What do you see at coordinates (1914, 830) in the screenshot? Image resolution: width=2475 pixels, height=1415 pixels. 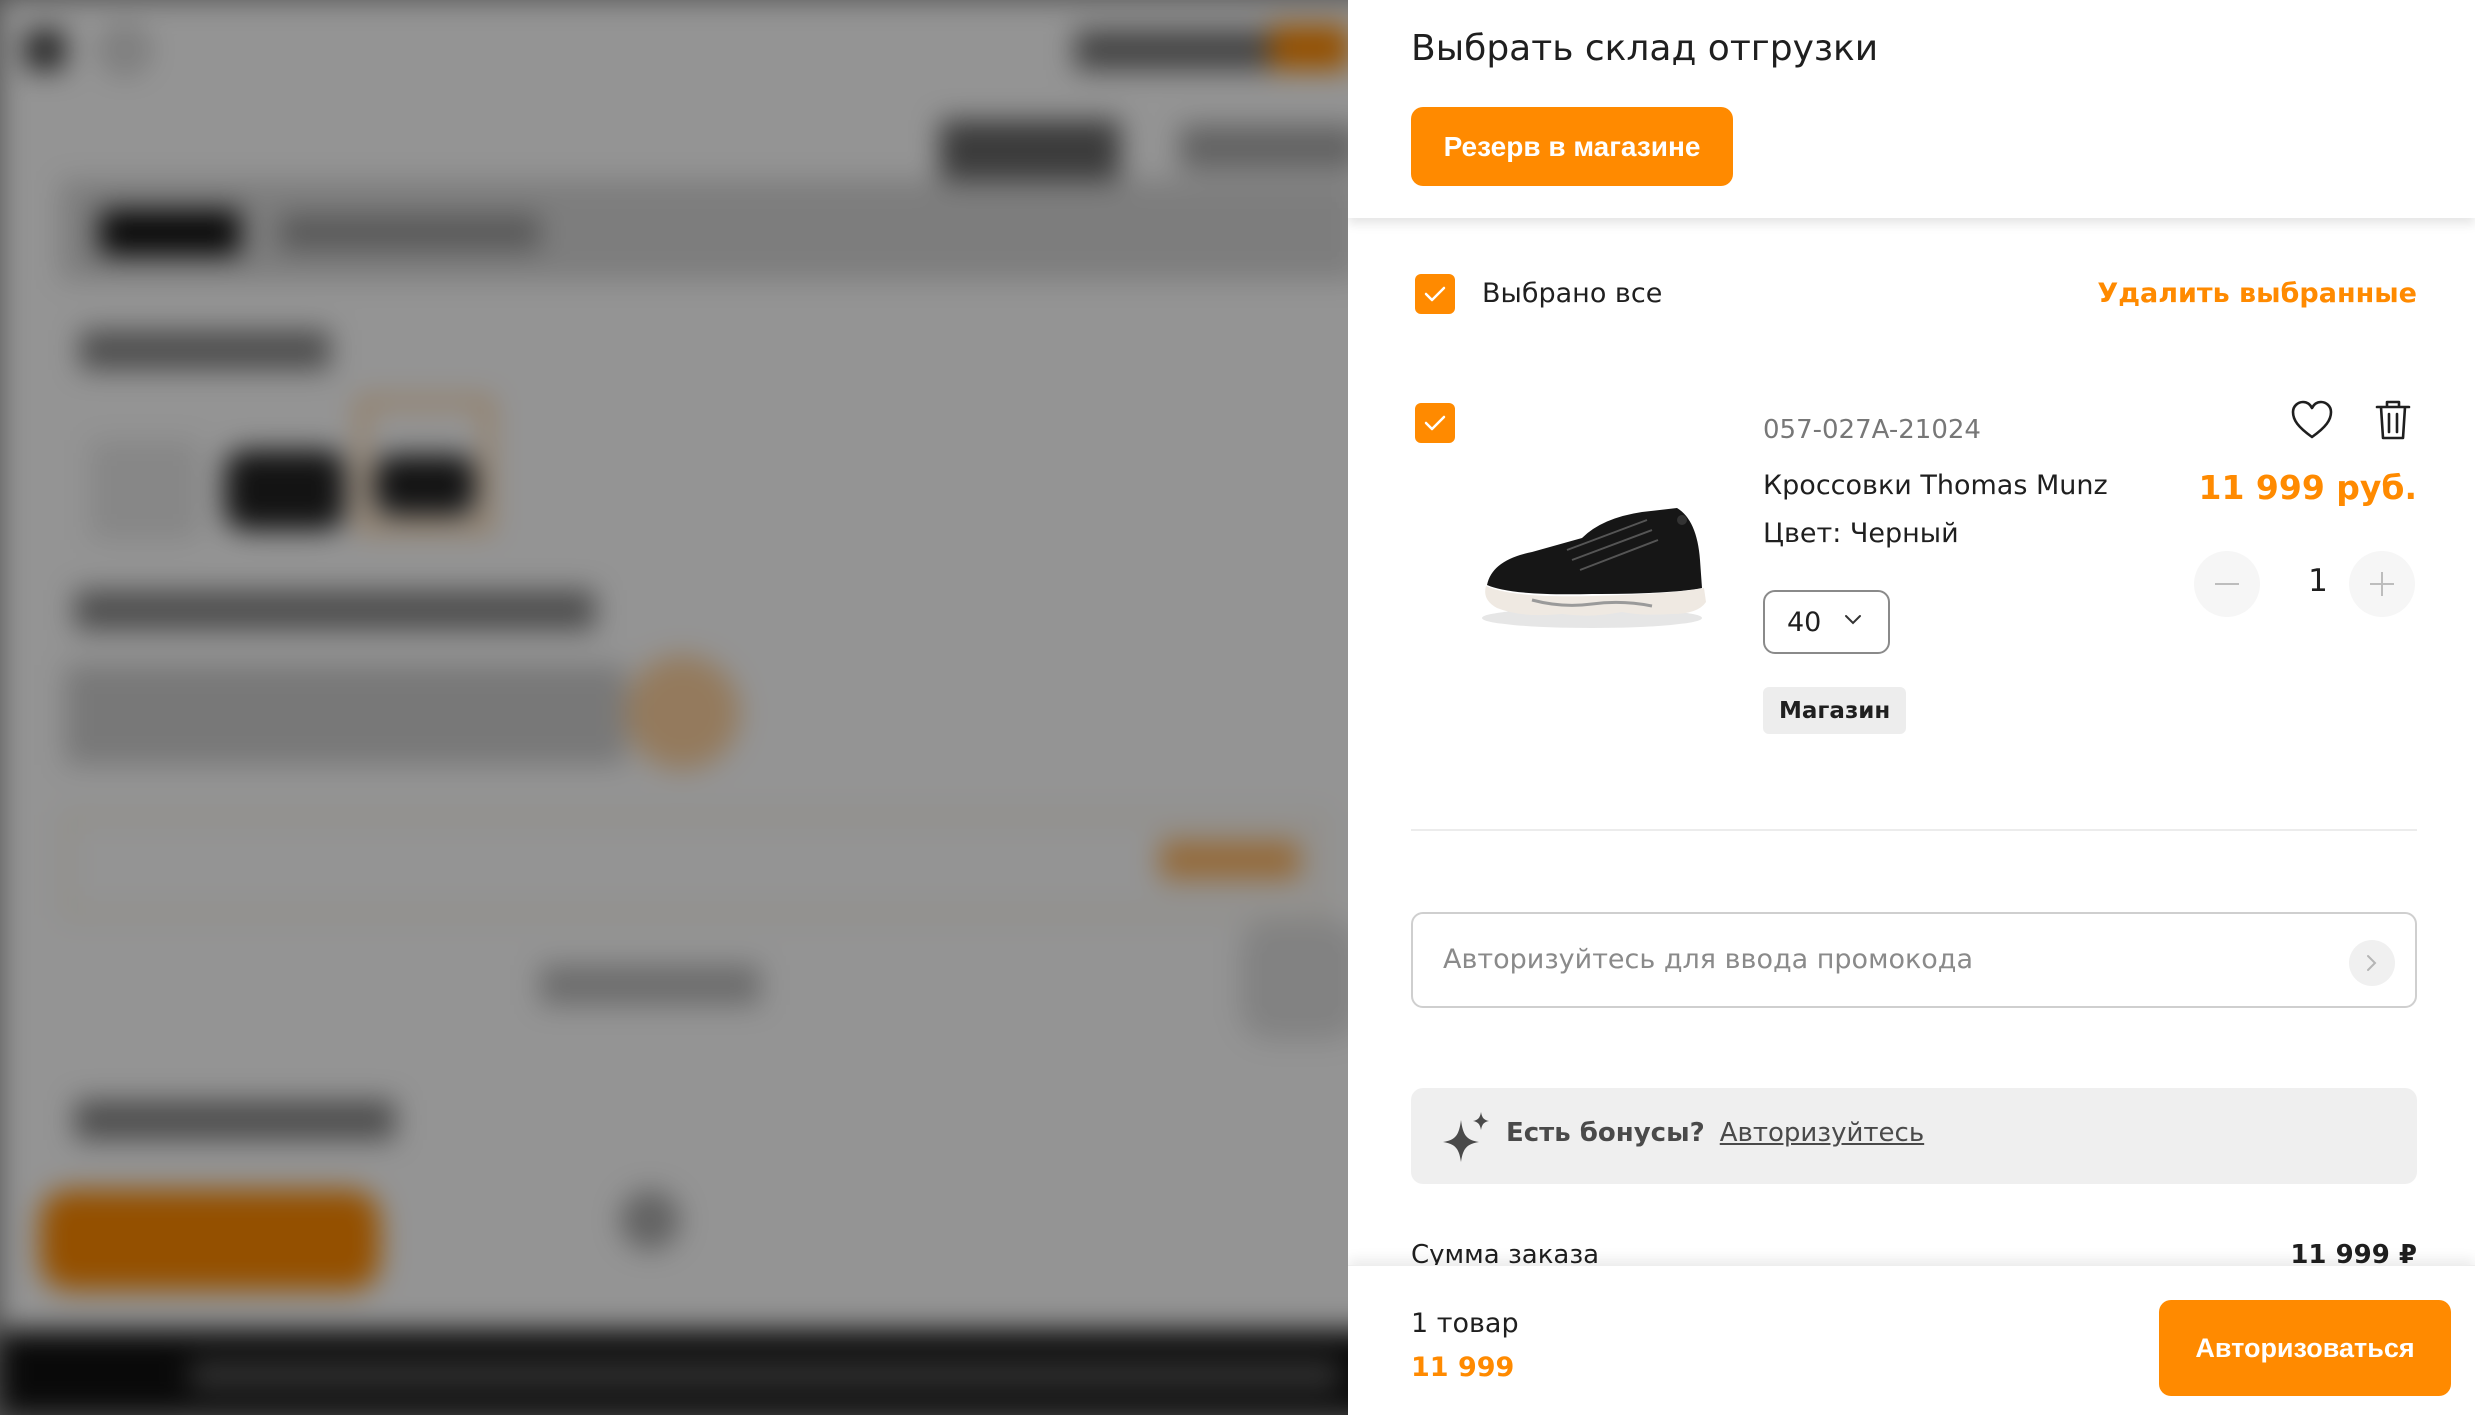 I see `divider` at bounding box center [1914, 830].